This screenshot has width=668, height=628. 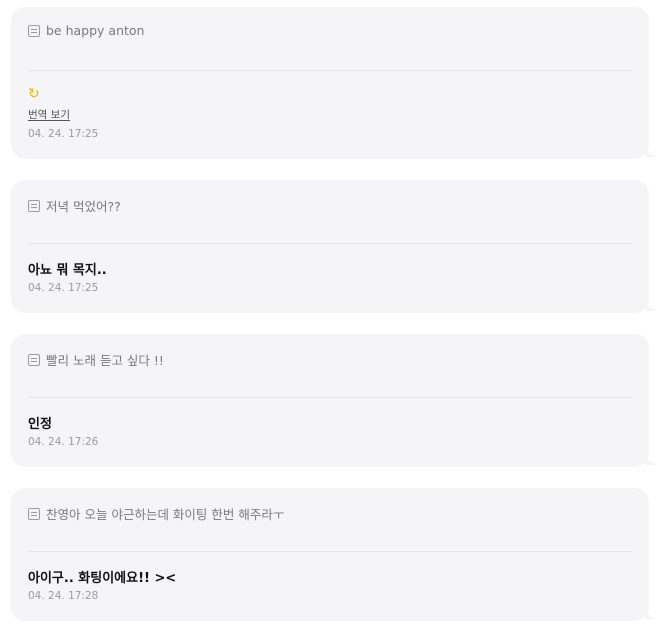 What do you see at coordinates (102, 578) in the screenshot?
I see `reply-text: 아이구.. 화팅이에요!! ><` at bounding box center [102, 578].